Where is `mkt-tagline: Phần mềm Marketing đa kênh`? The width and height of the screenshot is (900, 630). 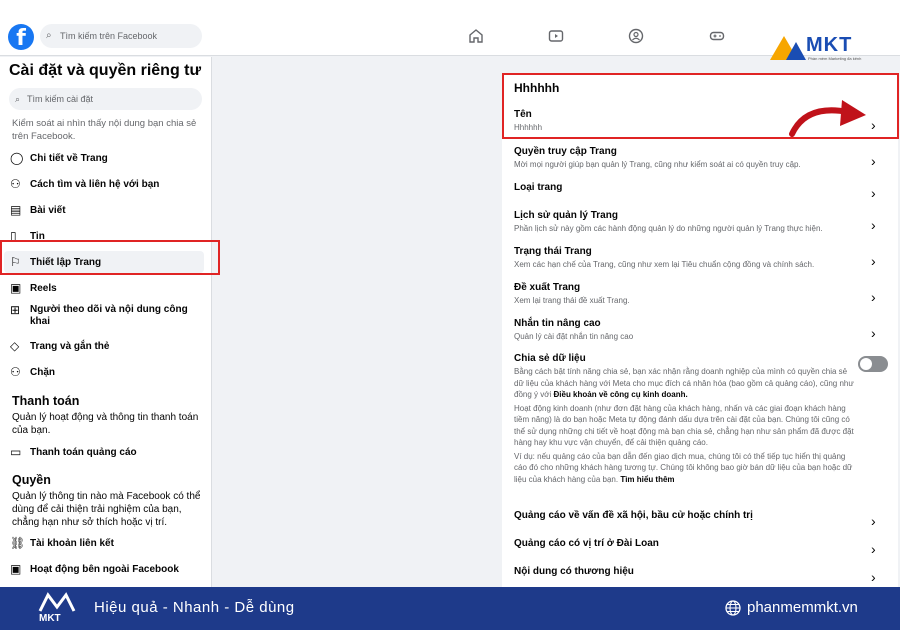 mkt-tagline: Phần mềm Marketing đa kênh is located at coordinates (835, 58).